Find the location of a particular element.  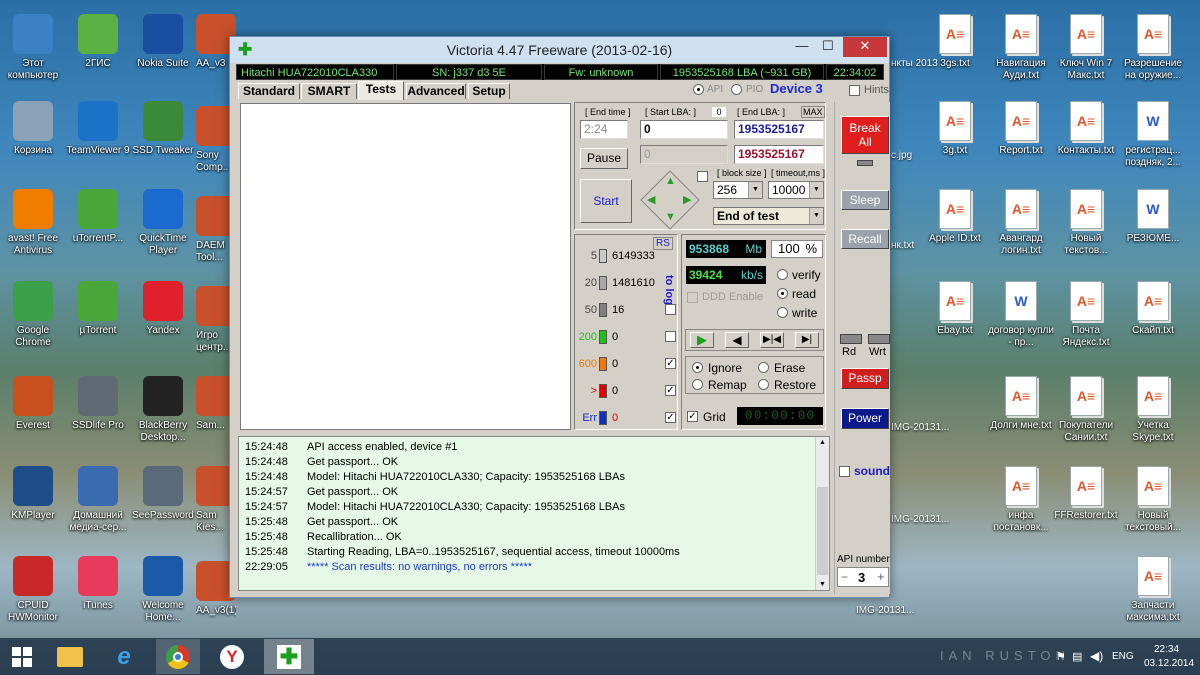

api-number-decrement: − is located at coordinates (844, 577).